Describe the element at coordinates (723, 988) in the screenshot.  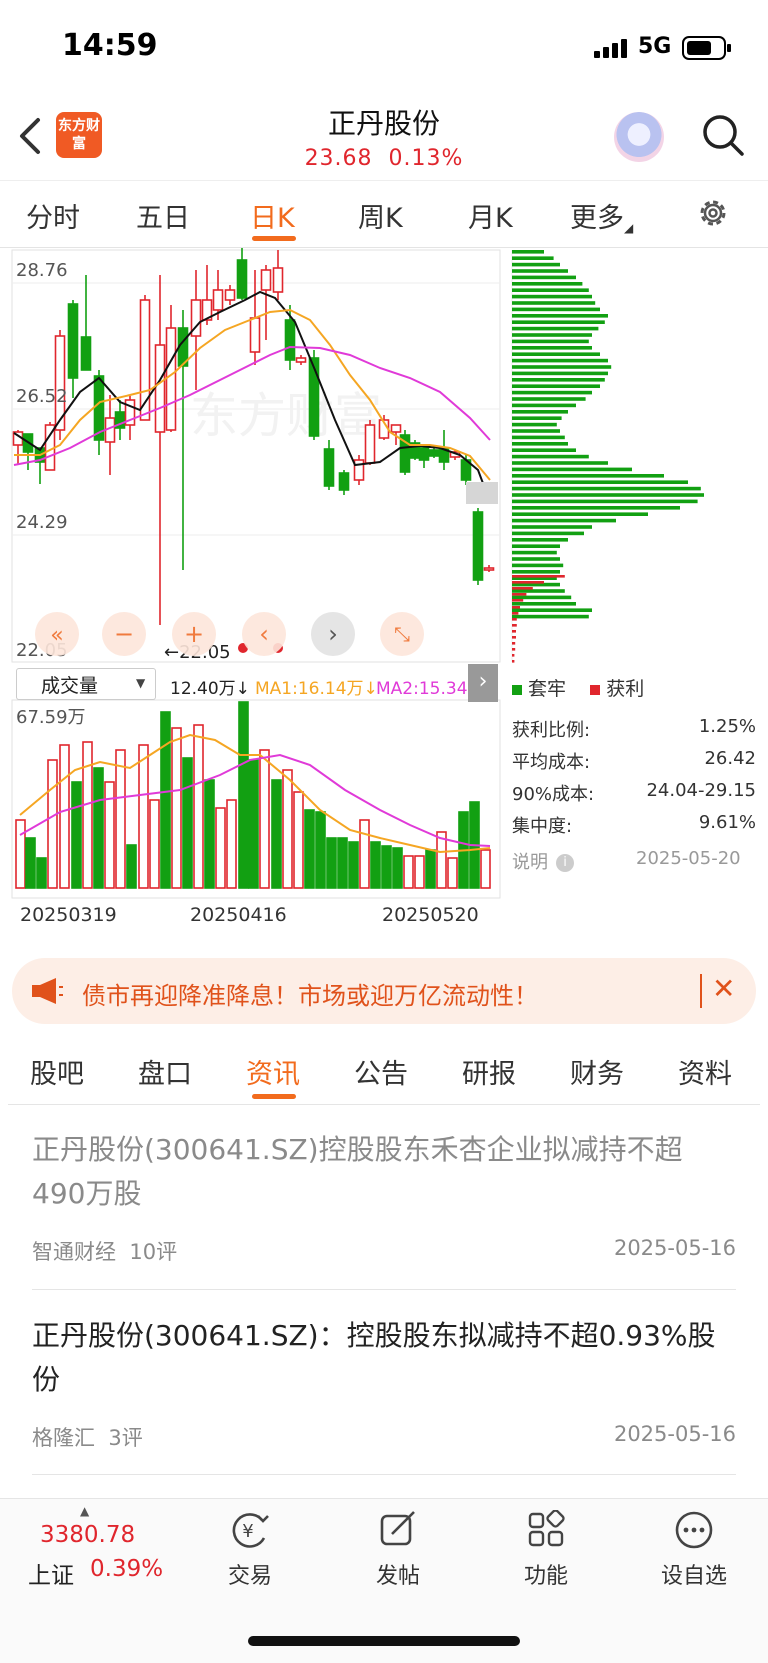
I see `close-icon: ✕` at that location.